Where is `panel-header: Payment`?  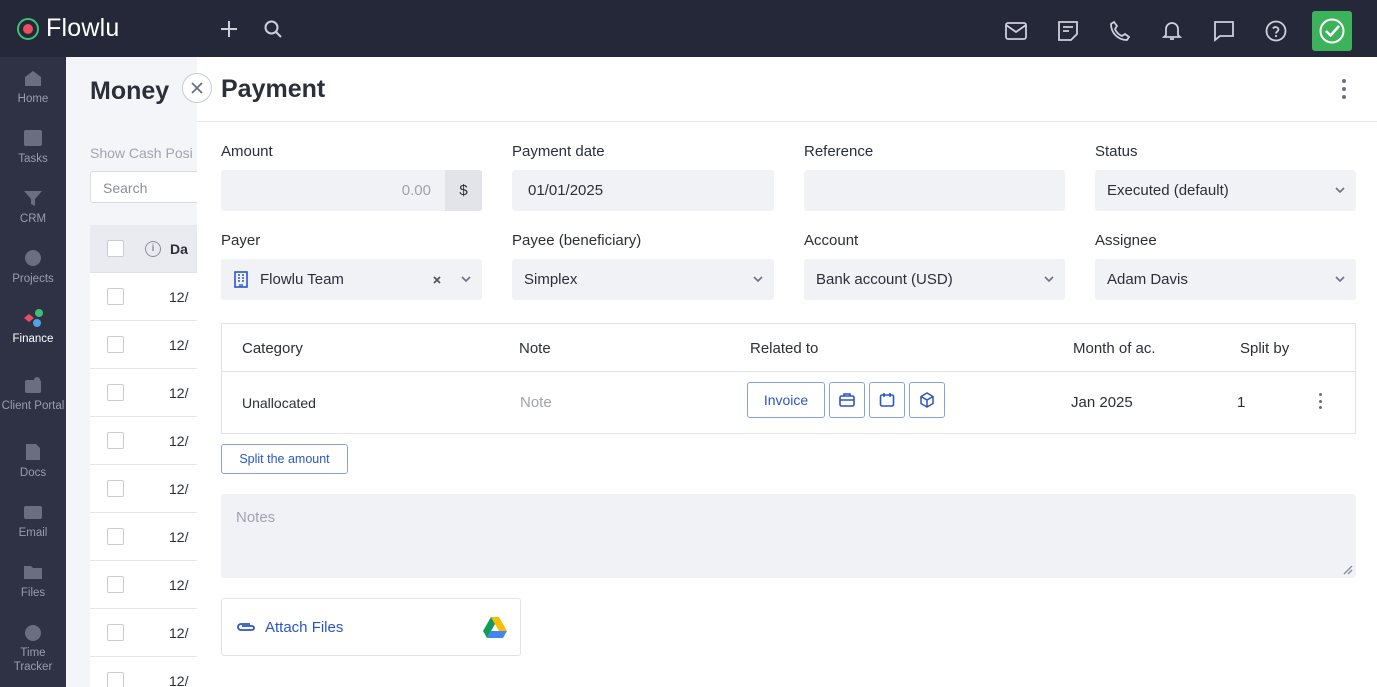 panel-header: Payment is located at coordinates (787, 89).